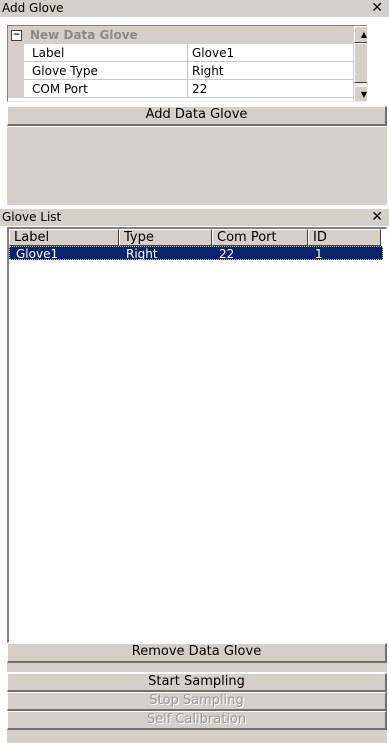 The image size is (389, 743). What do you see at coordinates (344, 237) in the screenshot?
I see `column-header-id: ID` at bounding box center [344, 237].